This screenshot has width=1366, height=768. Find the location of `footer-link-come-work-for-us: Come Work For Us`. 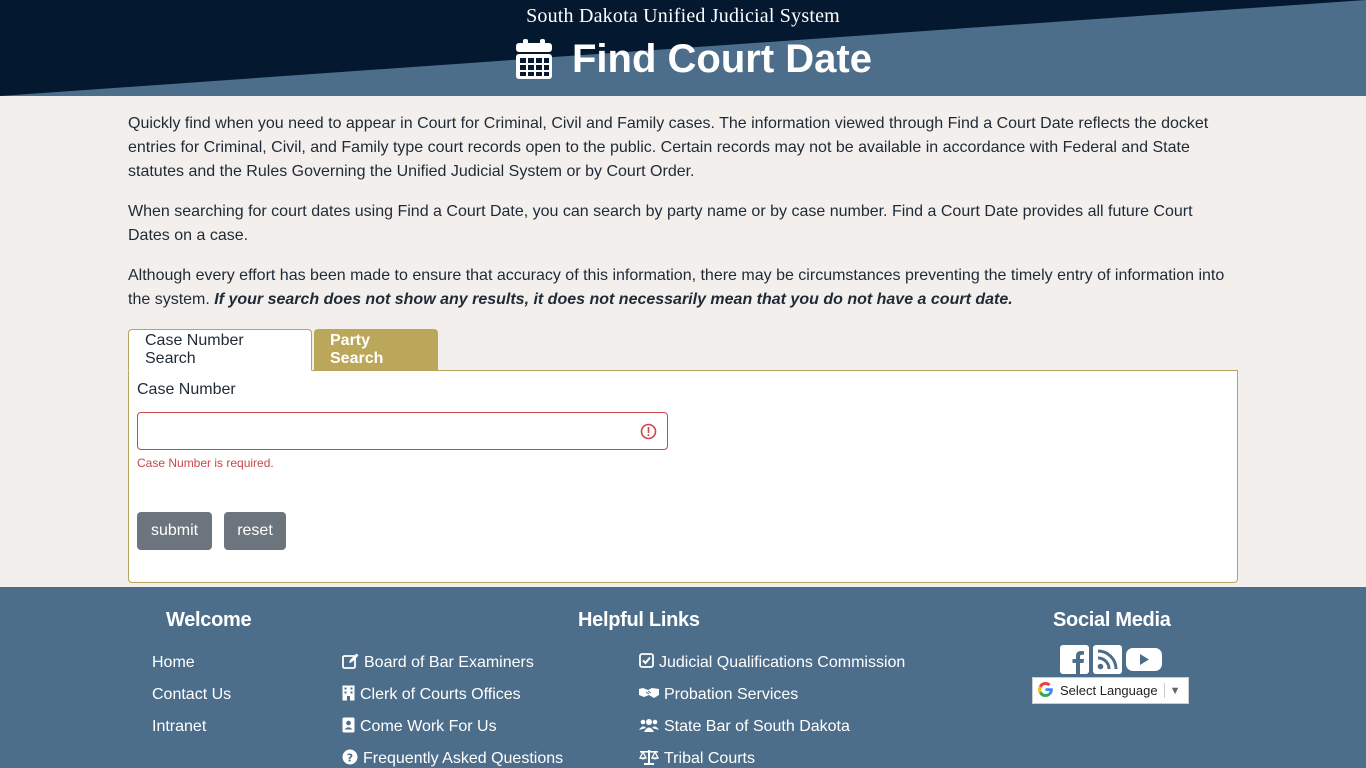

footer-link-come-work-for-us: Come Work For Us is located at coordinates (452, 727).